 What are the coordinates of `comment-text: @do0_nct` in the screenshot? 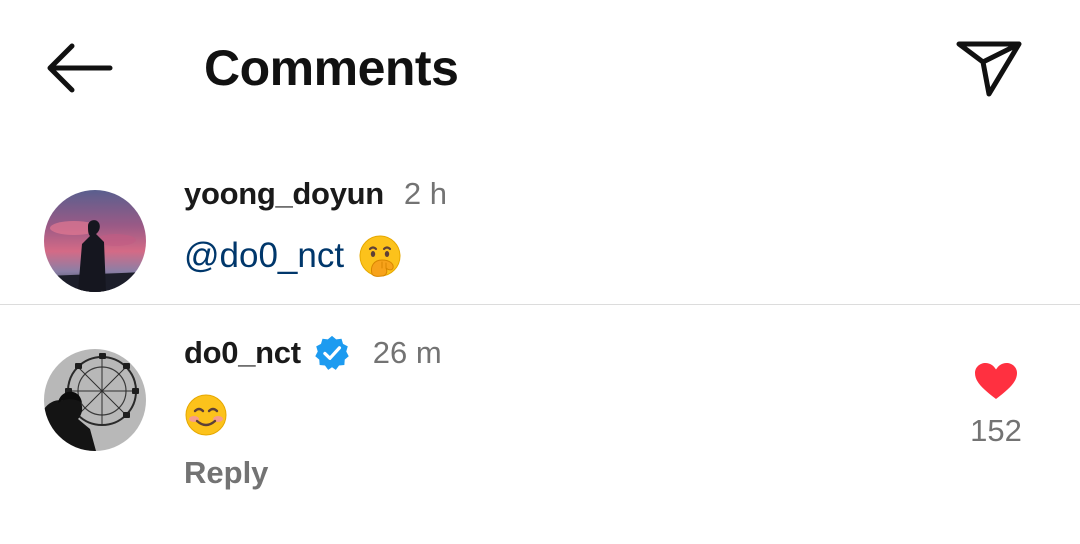 It's located at (293, 256).